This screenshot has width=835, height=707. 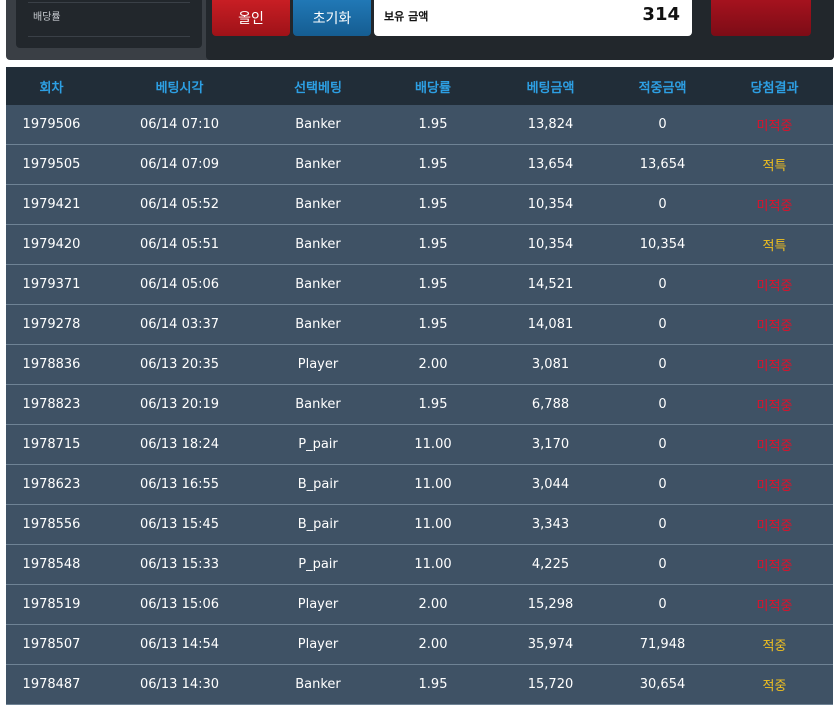 What do you see at coordinates (179, 124) in the screenshot?
I see `bet-time-cell: 06/14 07:10` at bounding box center [179, 124].